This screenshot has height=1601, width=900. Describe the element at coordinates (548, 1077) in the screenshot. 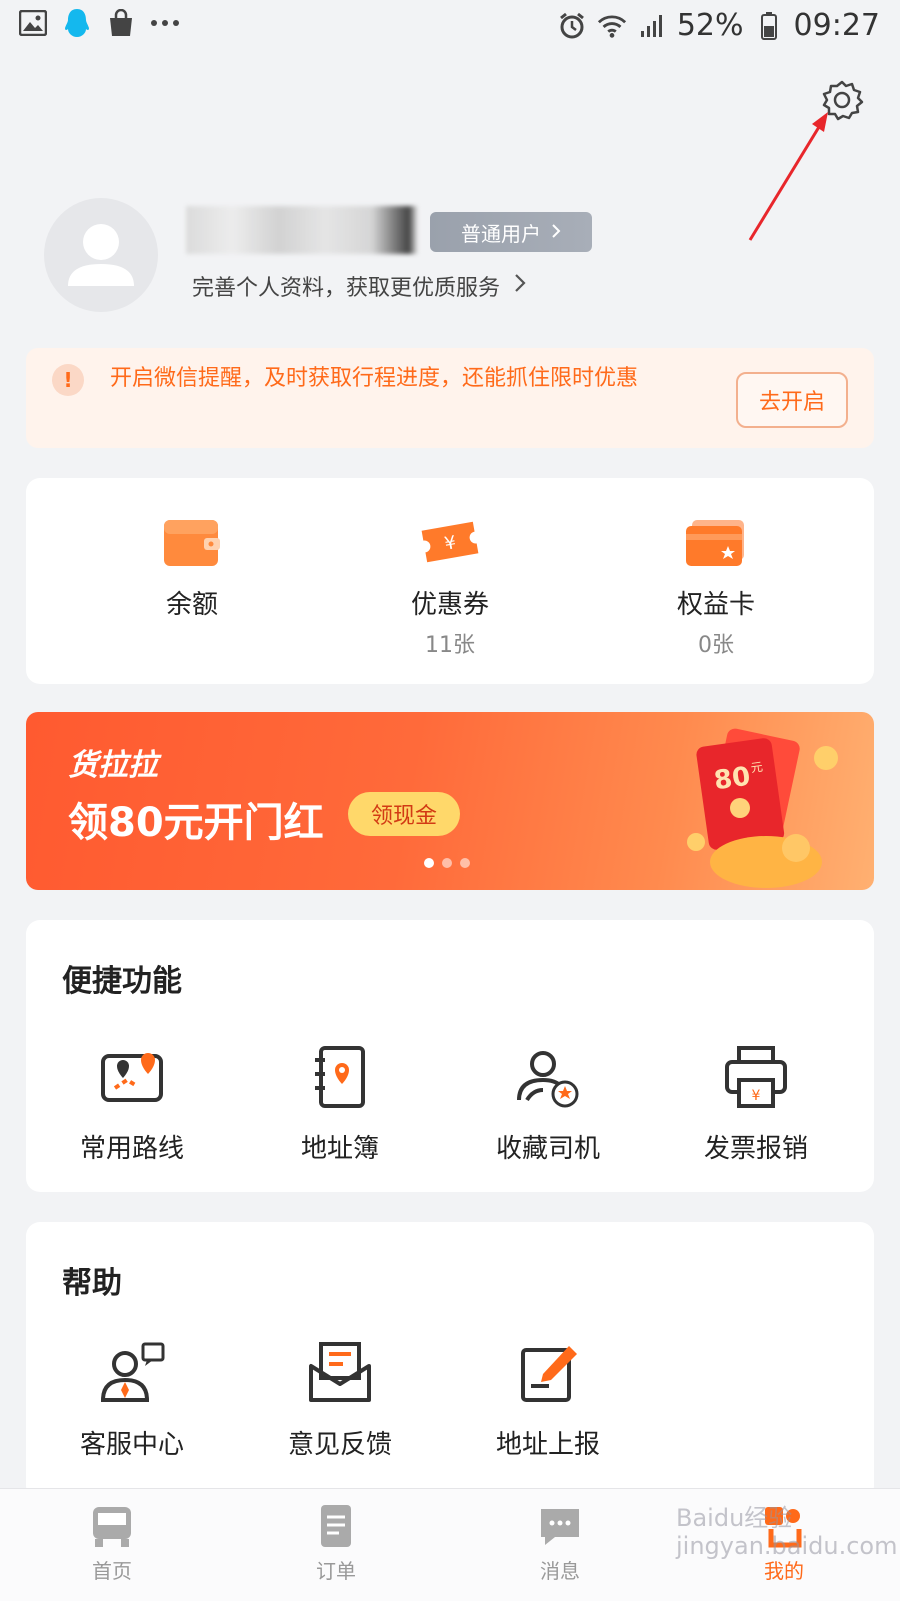

I see `favorite-driver-icon` at that location.